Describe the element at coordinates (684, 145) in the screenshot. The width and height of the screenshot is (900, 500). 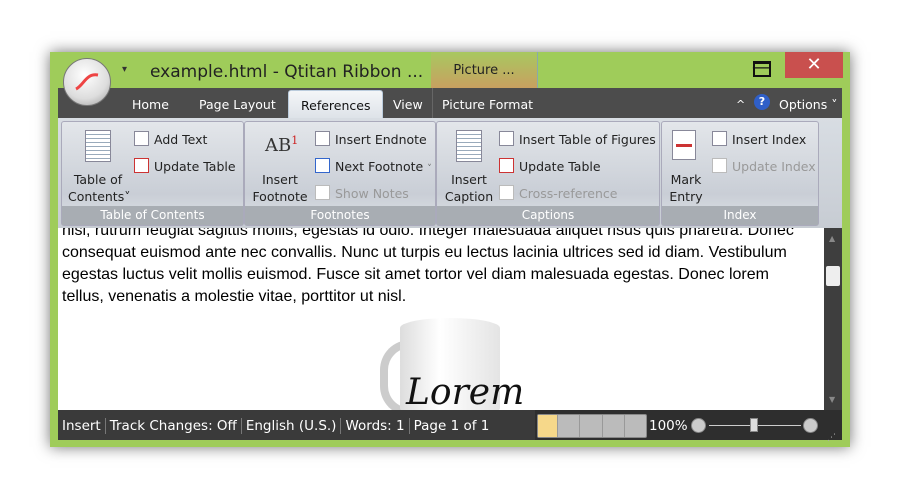
I see `mark-entry-icon` at that location.